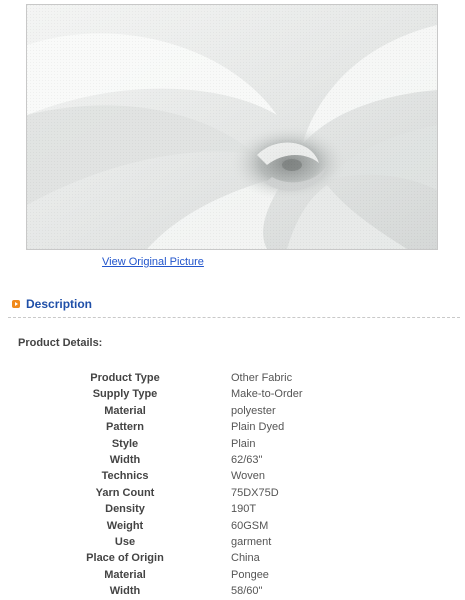 The height and width of the screenshot is (600, 465). Describe the element at coordinates (125, 394) in the screenshot. I see `spec-key: Supply Type` at that location.